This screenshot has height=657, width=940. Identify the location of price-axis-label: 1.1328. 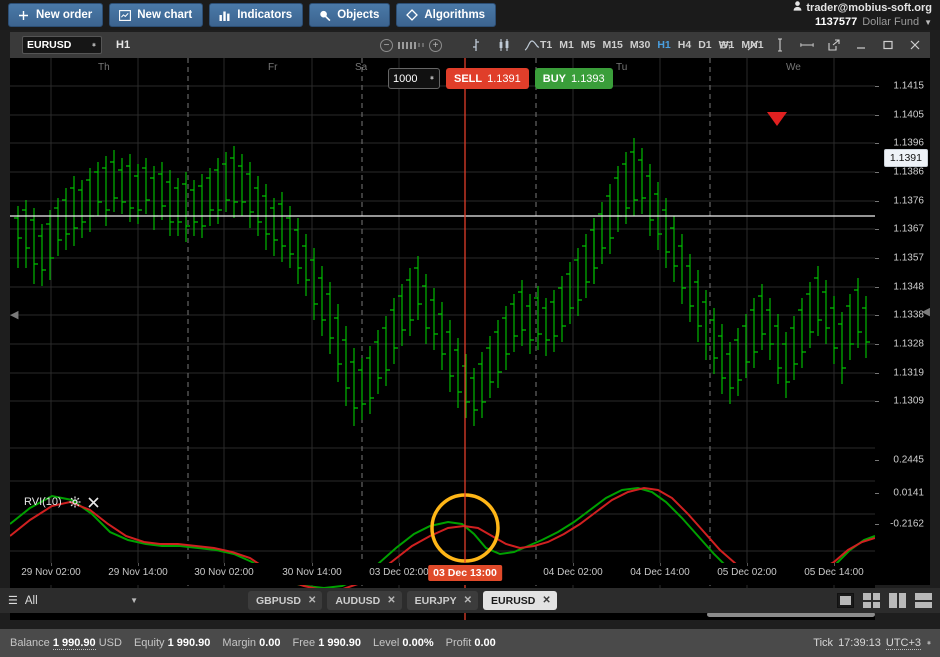
(908, 344).